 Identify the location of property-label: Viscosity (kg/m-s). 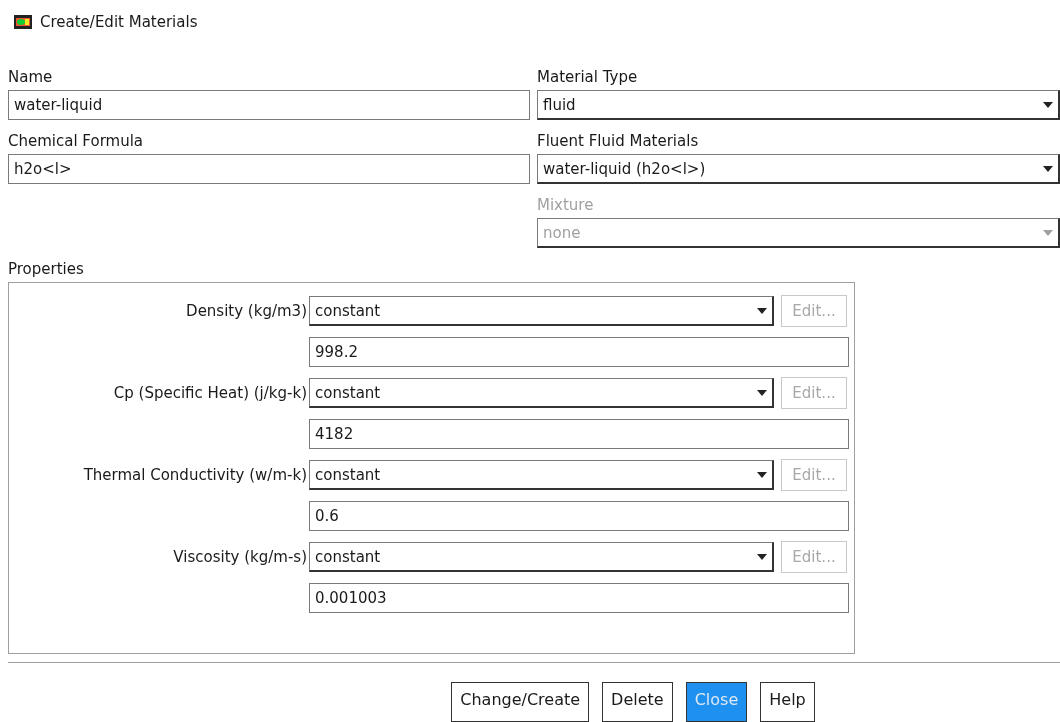
(239, 557).